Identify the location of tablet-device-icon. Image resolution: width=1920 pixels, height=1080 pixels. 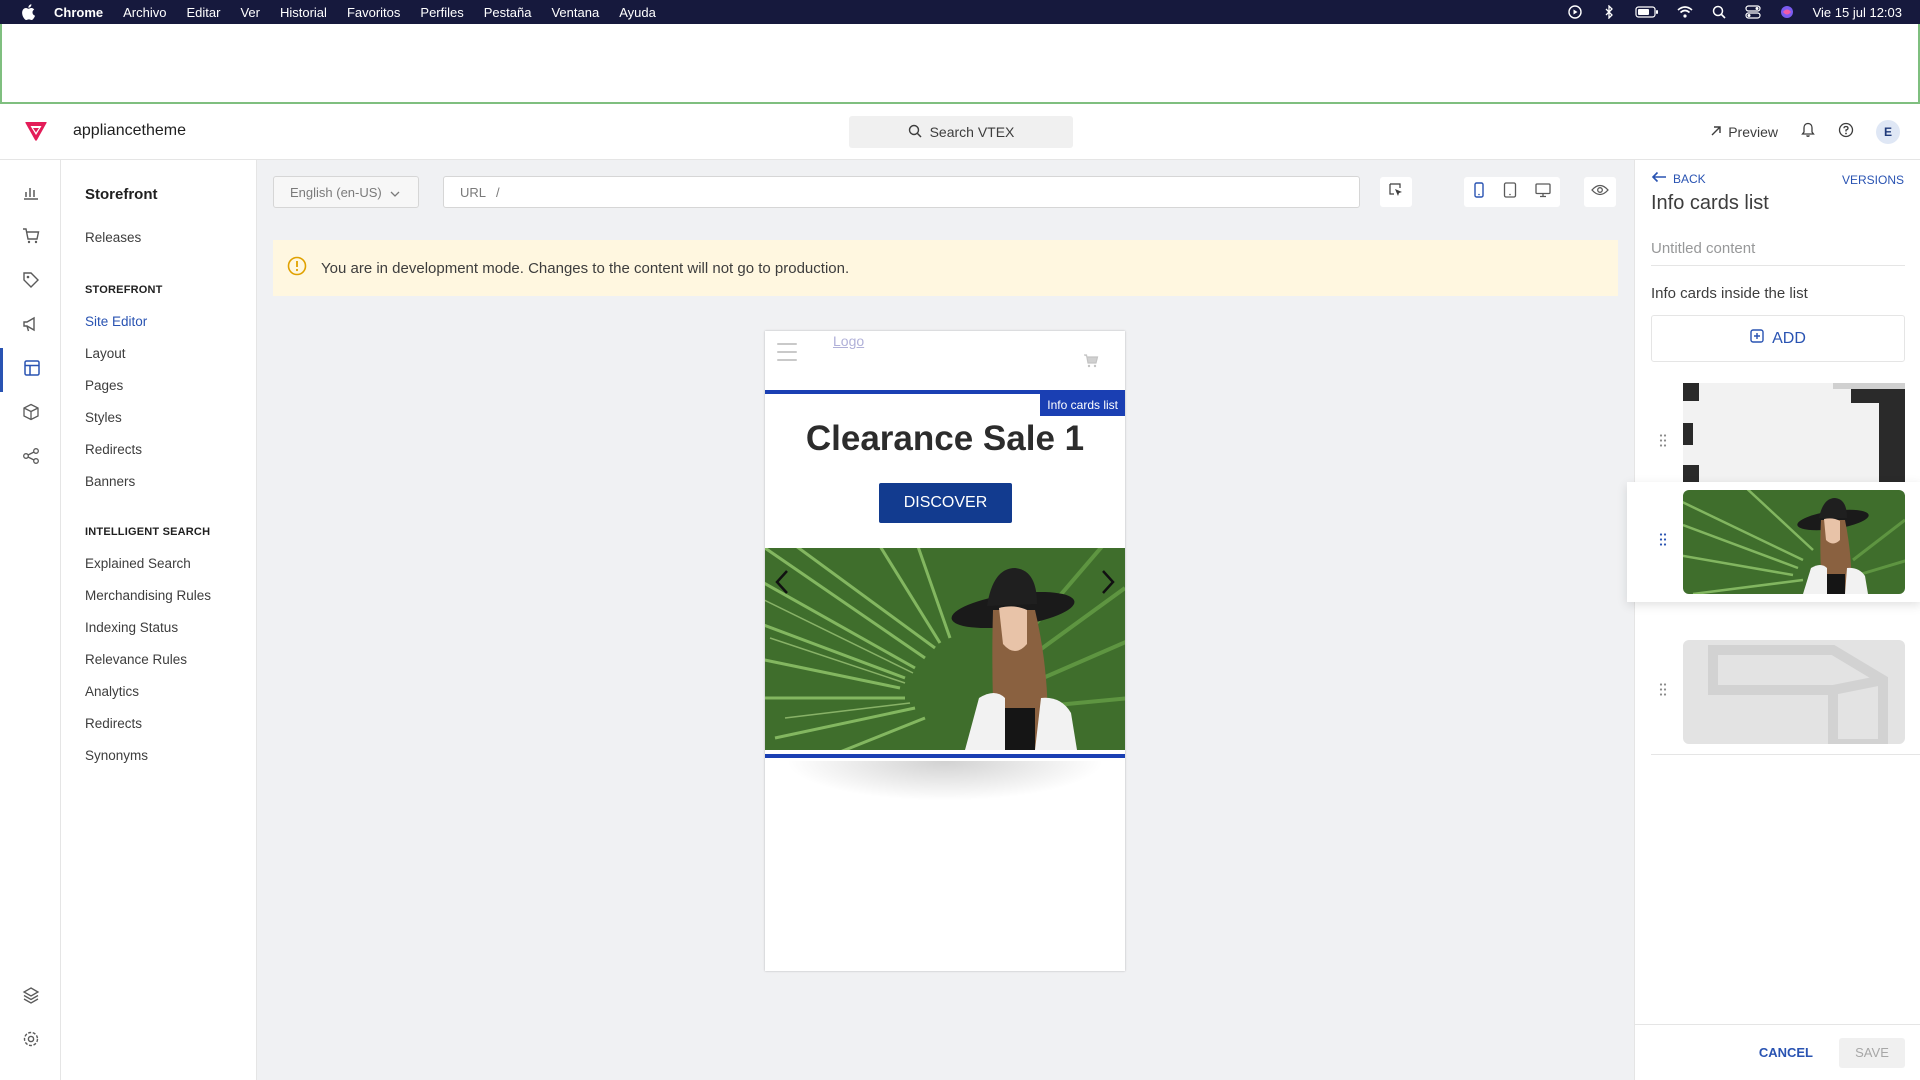
(1510, 192).